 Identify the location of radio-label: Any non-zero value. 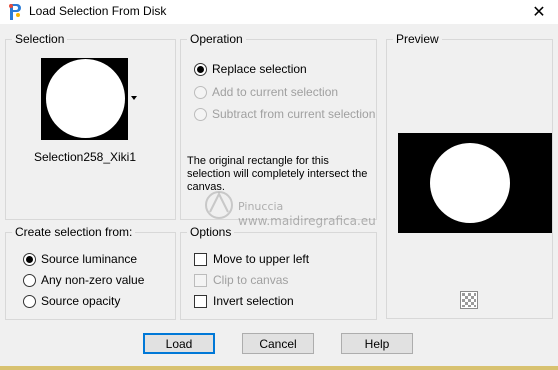
(93, 280).